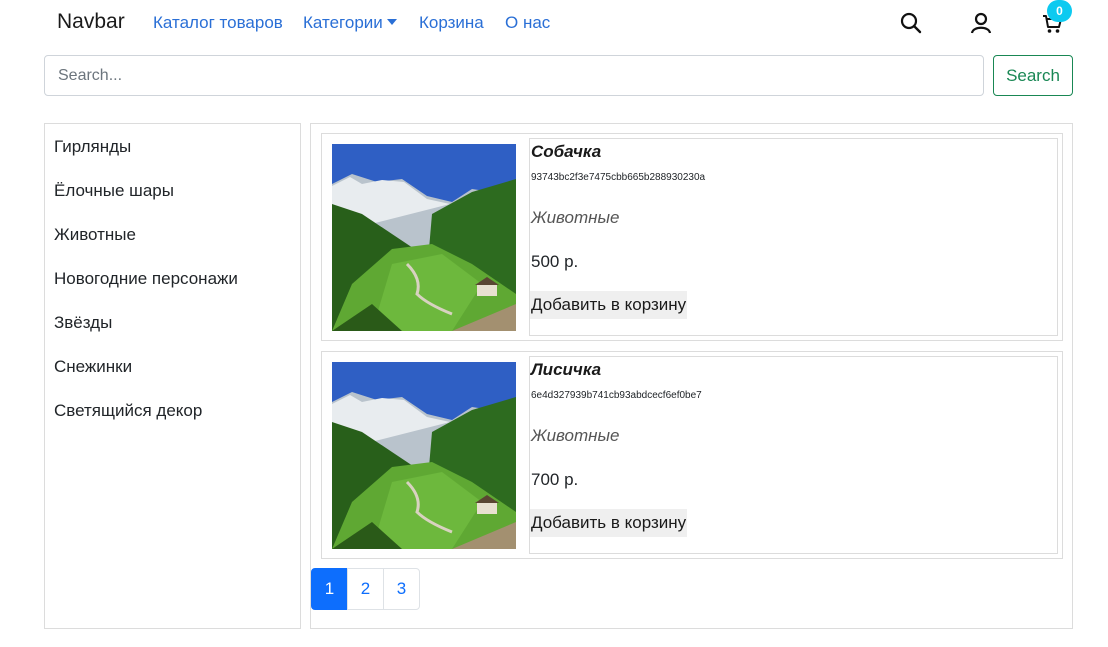  I want to click on nav-dropdown-categories: Категории, so click(350, 23).